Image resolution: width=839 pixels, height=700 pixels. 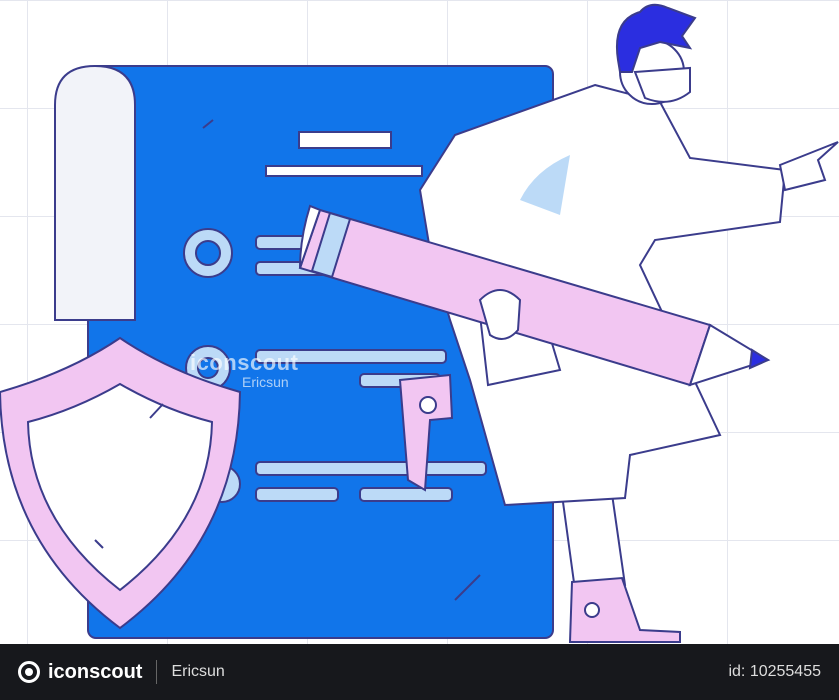 I want to click on footer-author: Ericsun, so click(x=197, y=672).